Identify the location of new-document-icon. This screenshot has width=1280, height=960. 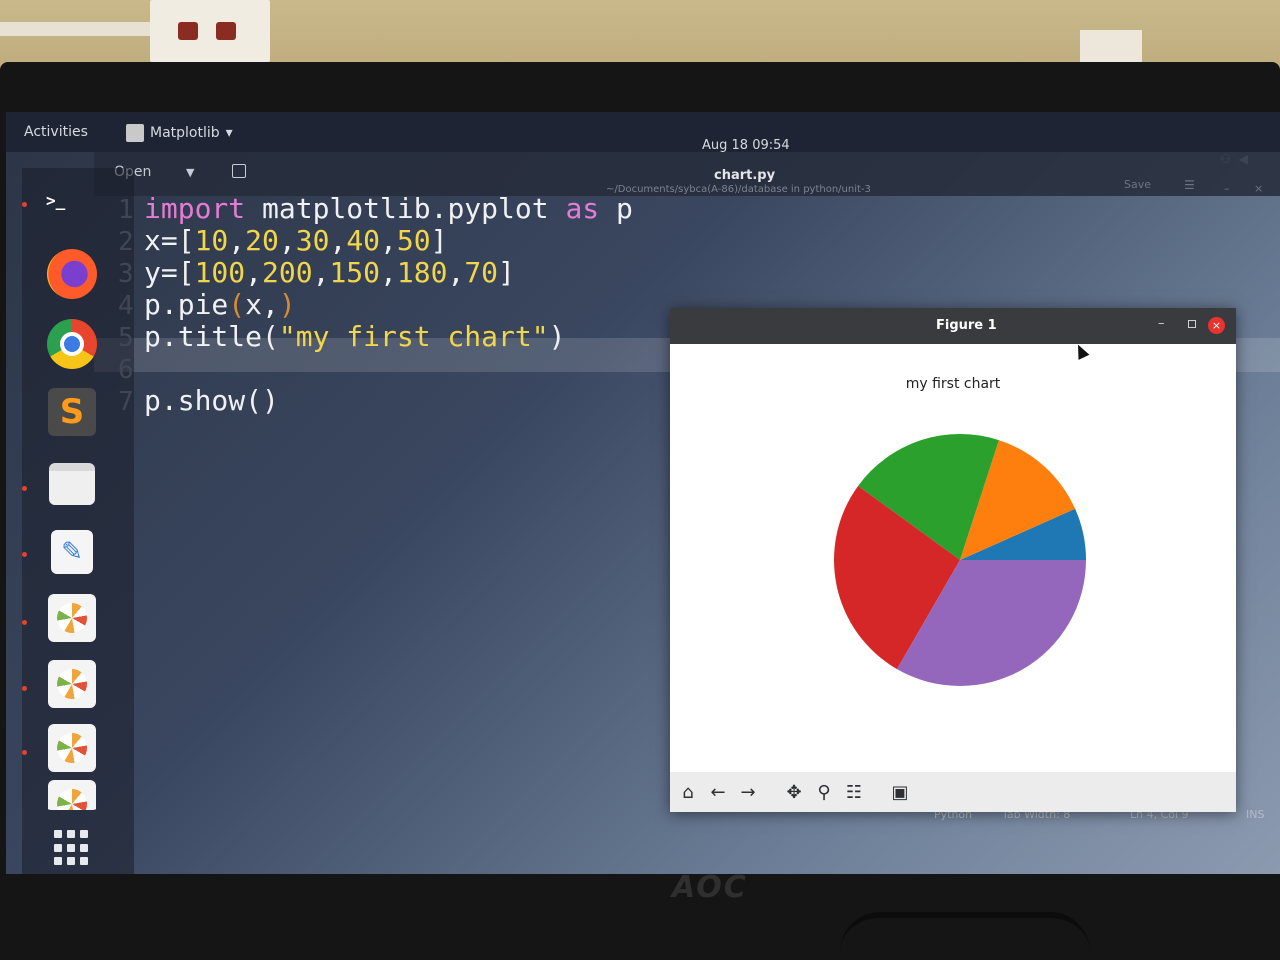
(239, 171).